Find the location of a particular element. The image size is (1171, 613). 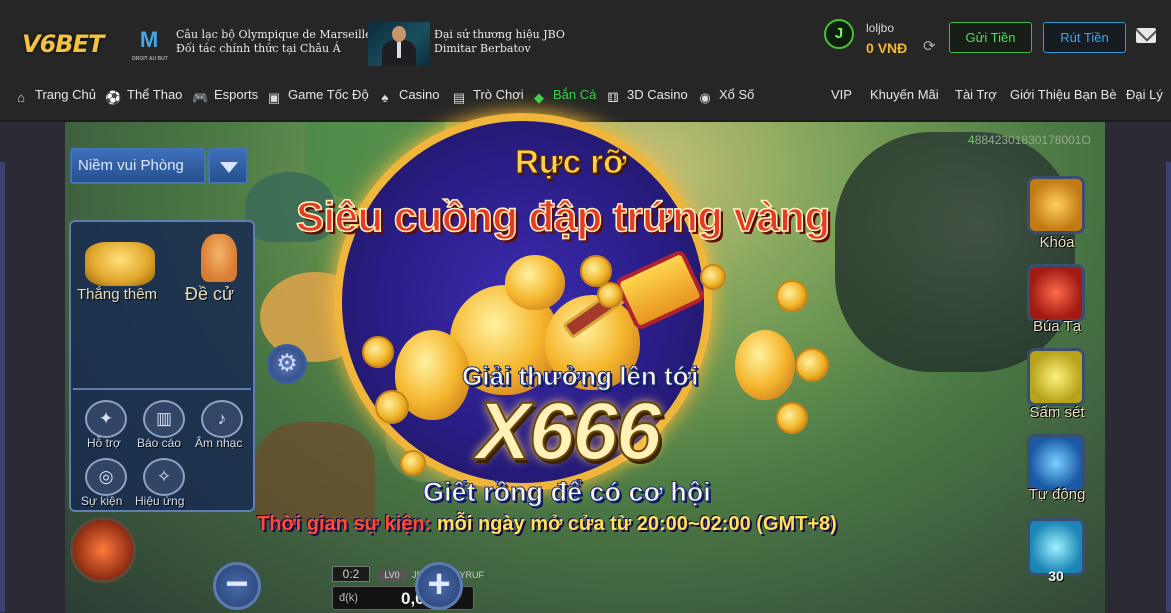

cannon-control-bar: − 0:2 LV0 JBolj8KTTYYRUF đ(k) 0,00 + is located at coordinates (399, 587).